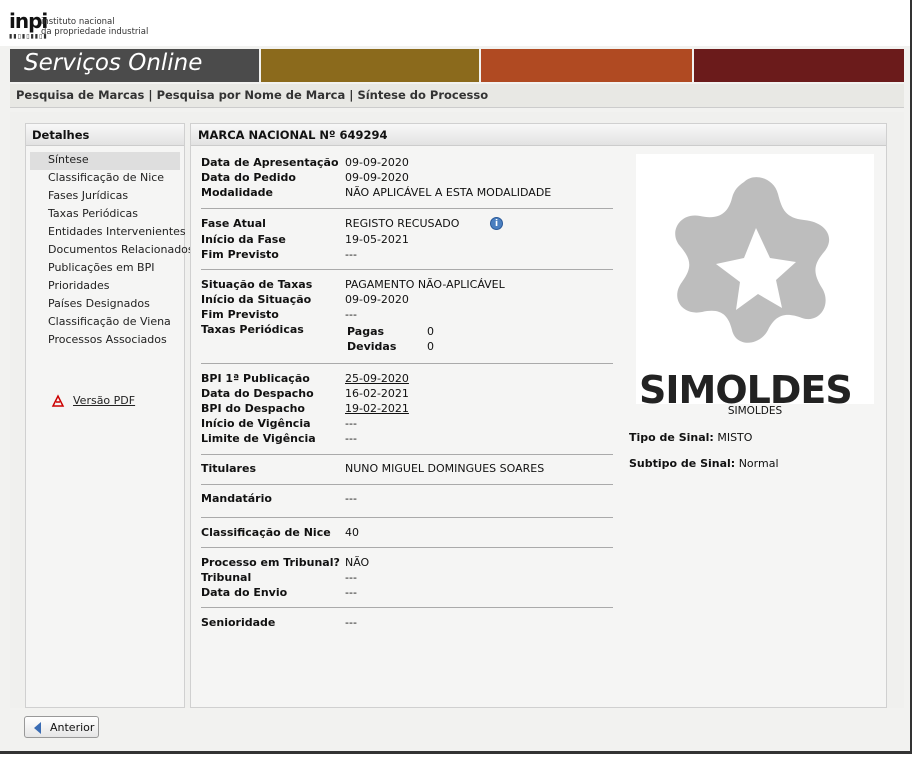 This screenshot has width=917, height=759. What do you see at coordinates (270, 162) in the screenshot?
I see `label-data-apresentacao: Data de Apresentação` at bounding box center [270, 162].